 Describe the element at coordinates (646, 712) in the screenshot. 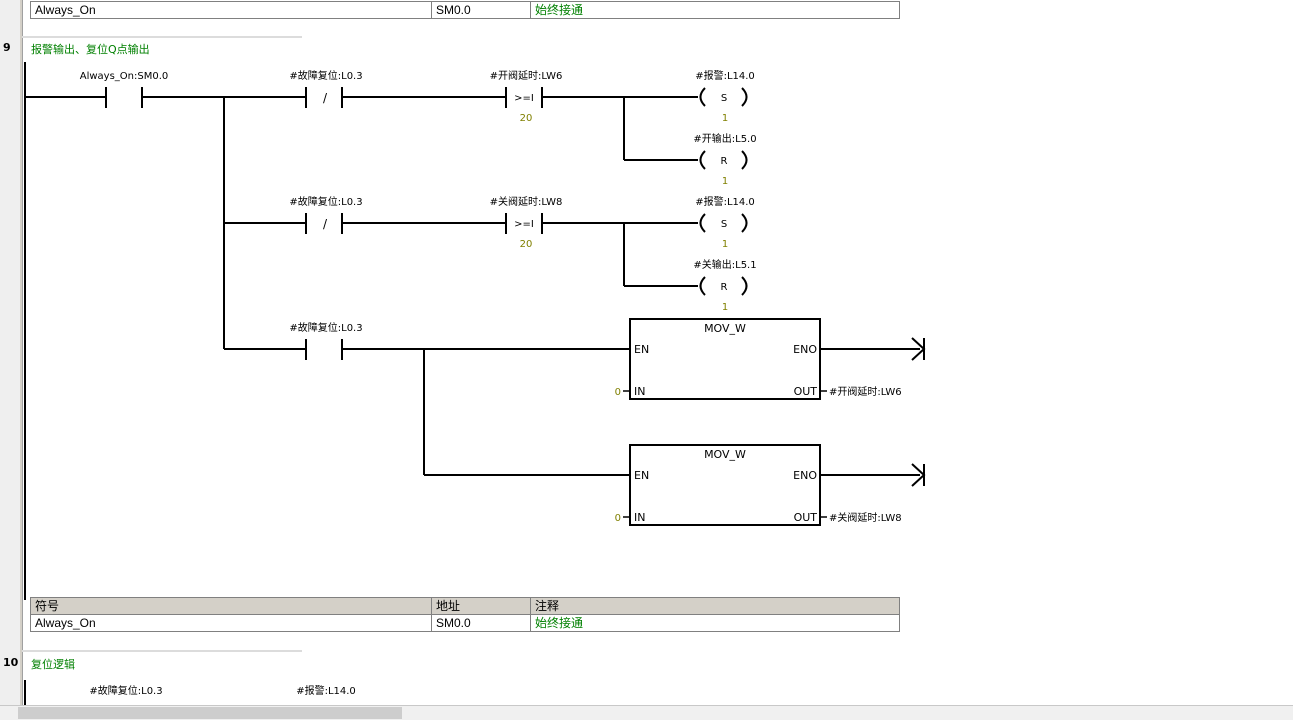

I see `horizontal-scrollbar` at that location.